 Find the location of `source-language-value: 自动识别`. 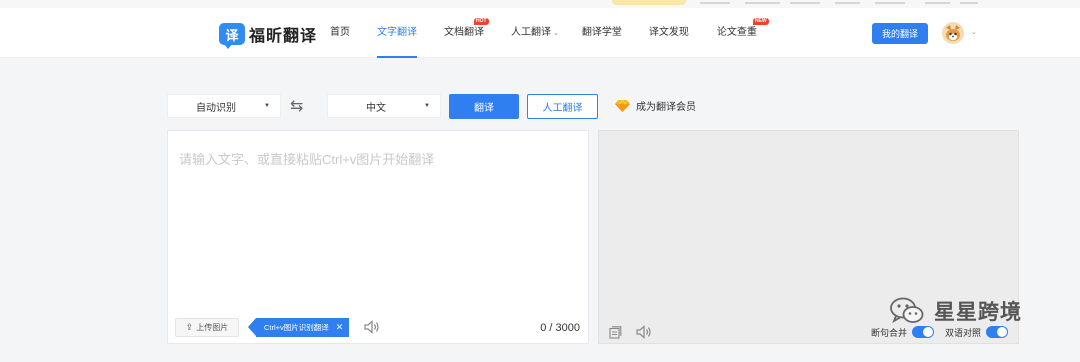

source-language-value: 自动识别 is located at coordinates (216, 108).